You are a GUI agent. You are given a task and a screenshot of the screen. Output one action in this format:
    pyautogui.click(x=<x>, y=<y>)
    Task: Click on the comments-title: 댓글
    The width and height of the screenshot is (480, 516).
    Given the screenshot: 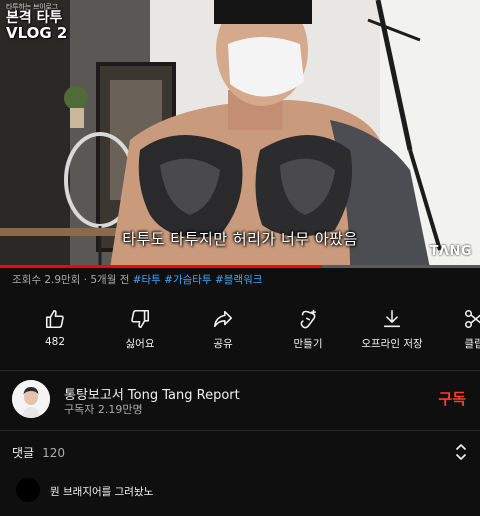 What is the action you would take?
    pyautogui.click(x=23, y=453)
    